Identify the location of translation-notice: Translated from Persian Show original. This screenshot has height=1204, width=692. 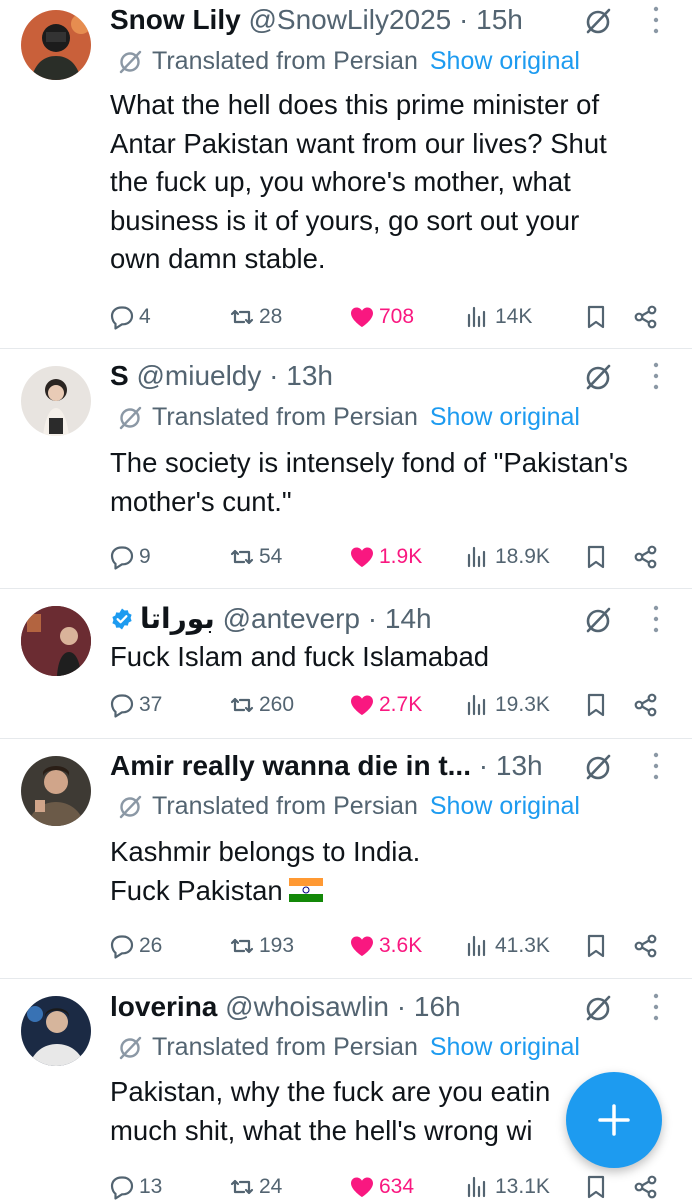
(348, 1047).